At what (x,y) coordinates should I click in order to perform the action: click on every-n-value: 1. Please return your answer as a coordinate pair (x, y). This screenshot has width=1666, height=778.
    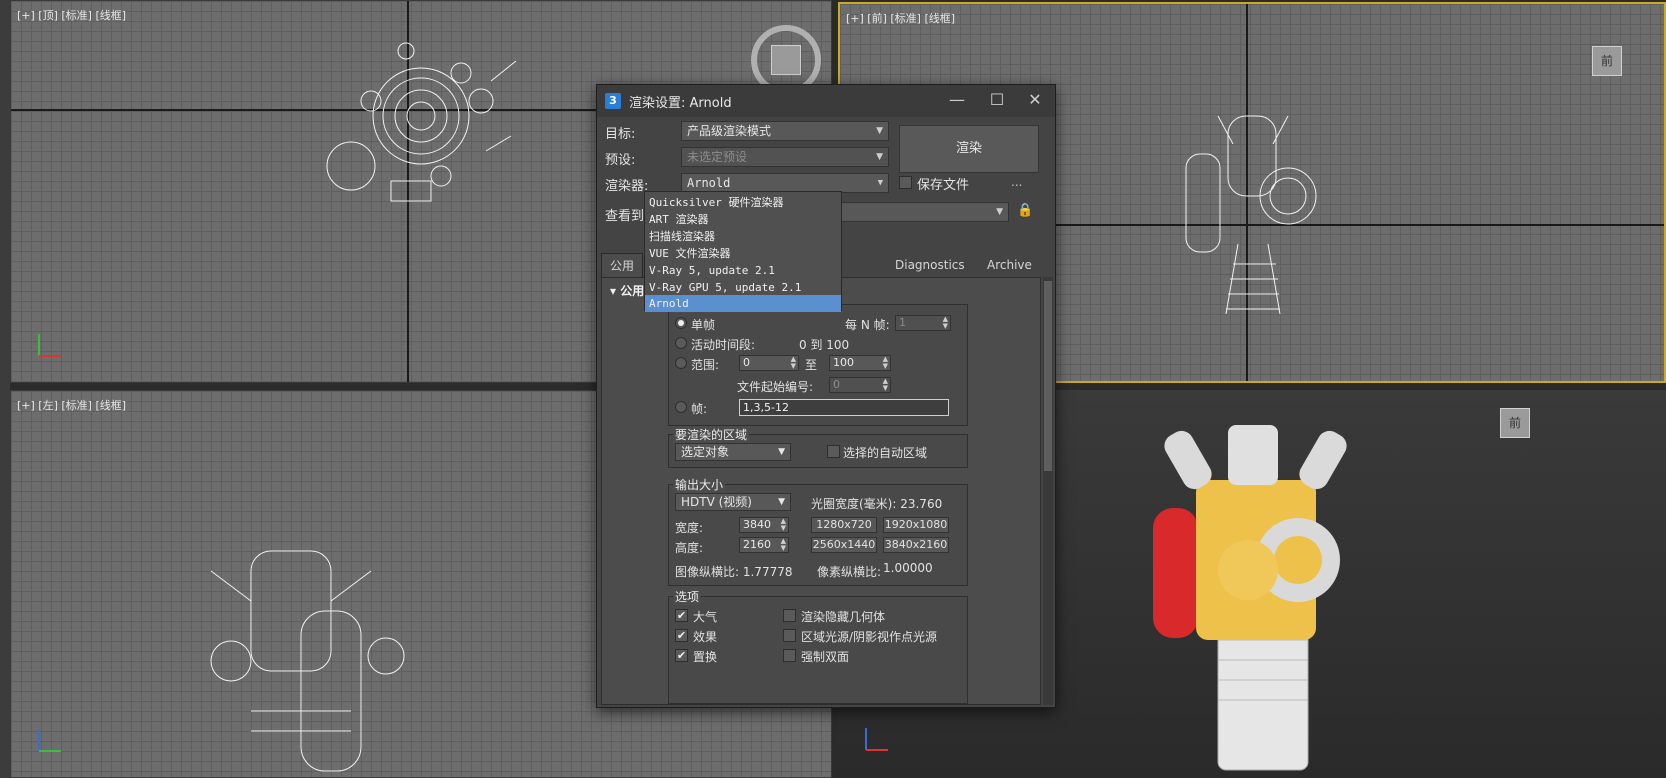
    Looking at the image, I should click on (902, 322).